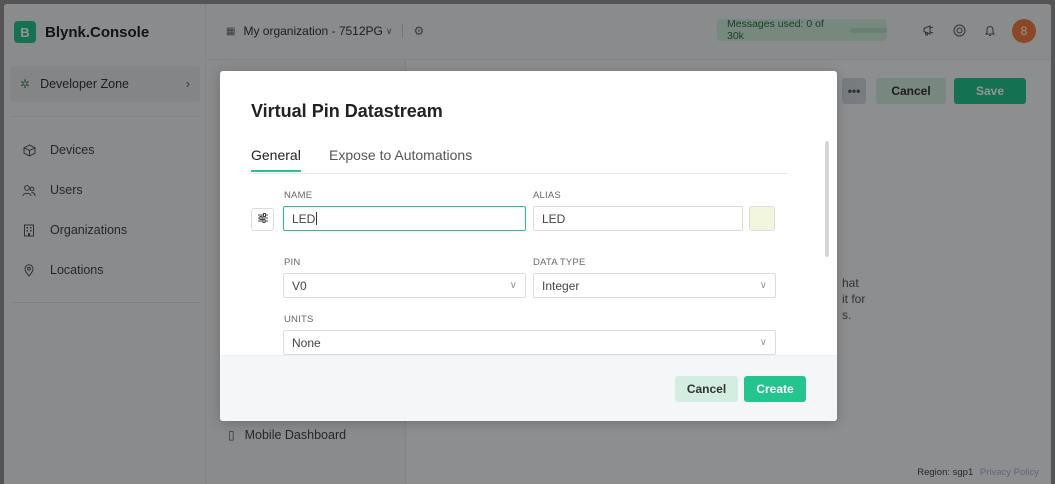  I want to click on name-label: NAME, so click(298, 195).